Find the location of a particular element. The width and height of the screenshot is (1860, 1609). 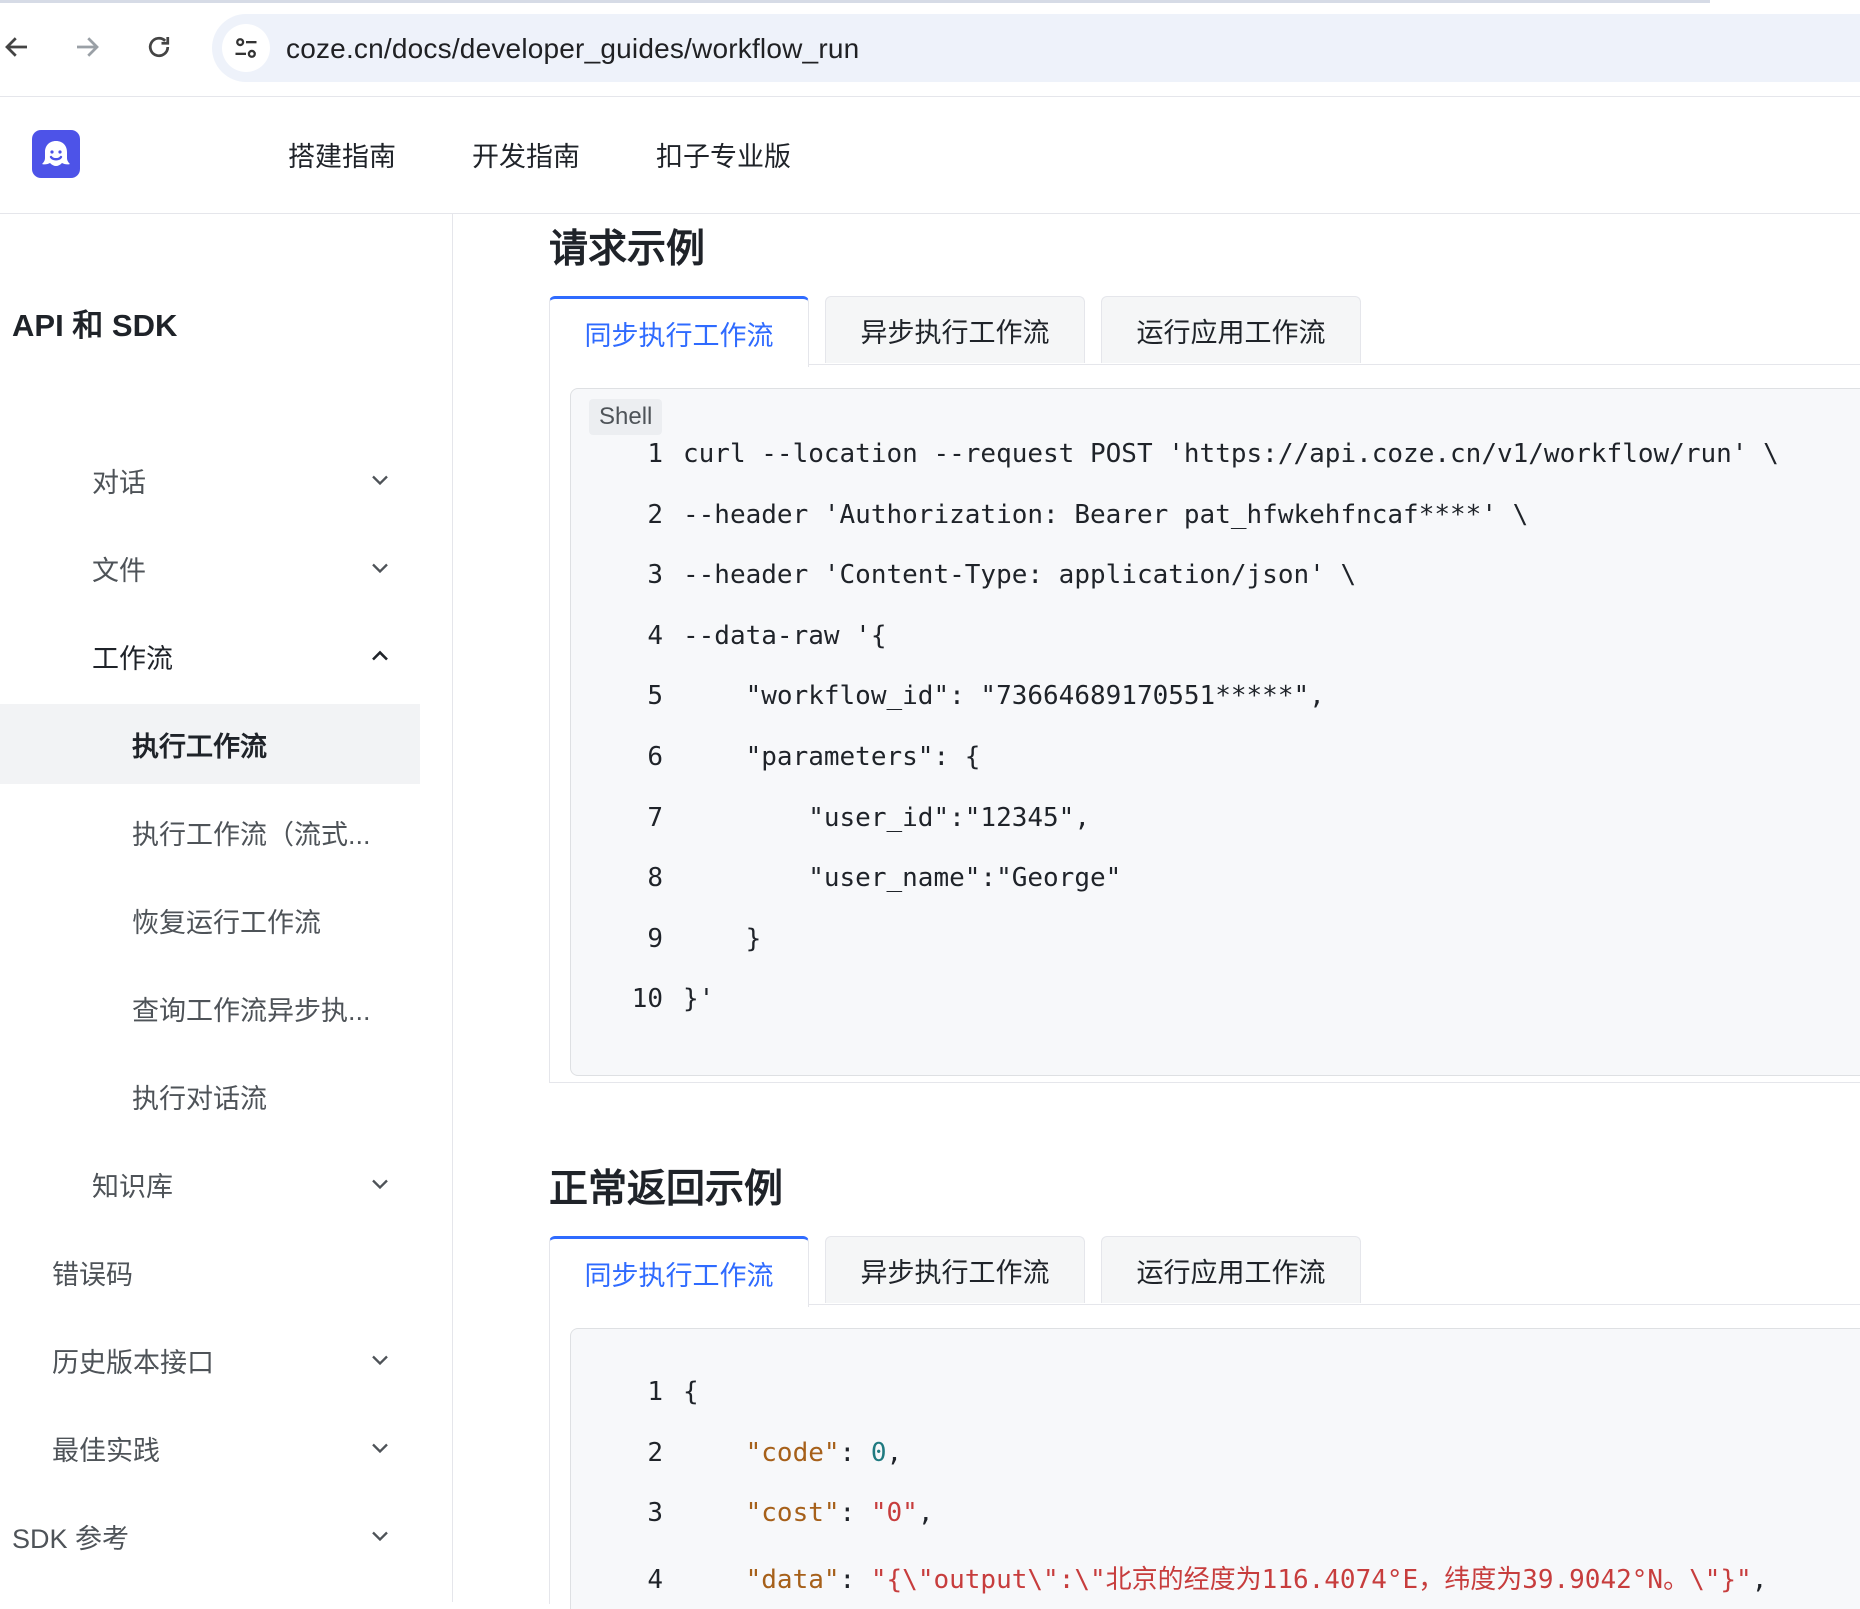

sidebar-item-run-workflow: 执行工作流 is located at coordinates (210, 744).